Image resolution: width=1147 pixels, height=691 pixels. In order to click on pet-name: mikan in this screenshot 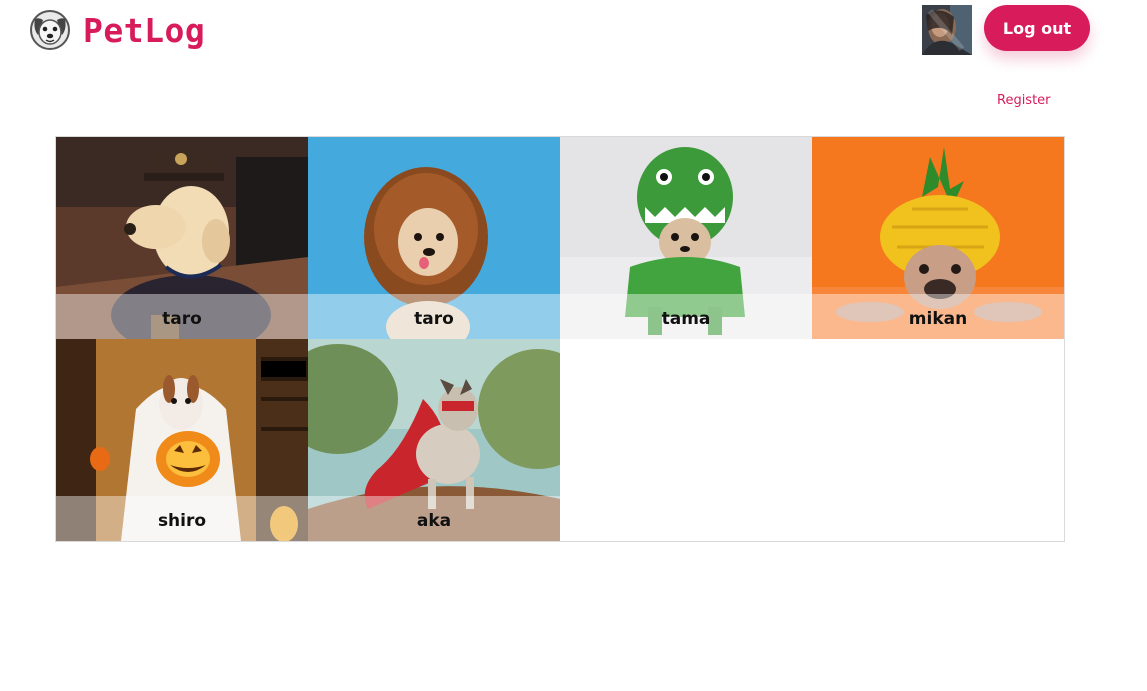, I will do `click(938, 318)`.